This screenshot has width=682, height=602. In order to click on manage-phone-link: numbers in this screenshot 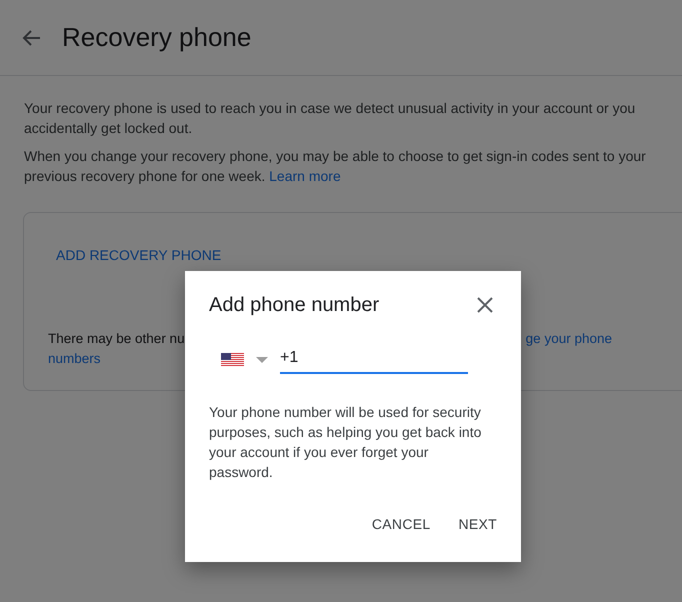, I will do `click(74, 358)`.